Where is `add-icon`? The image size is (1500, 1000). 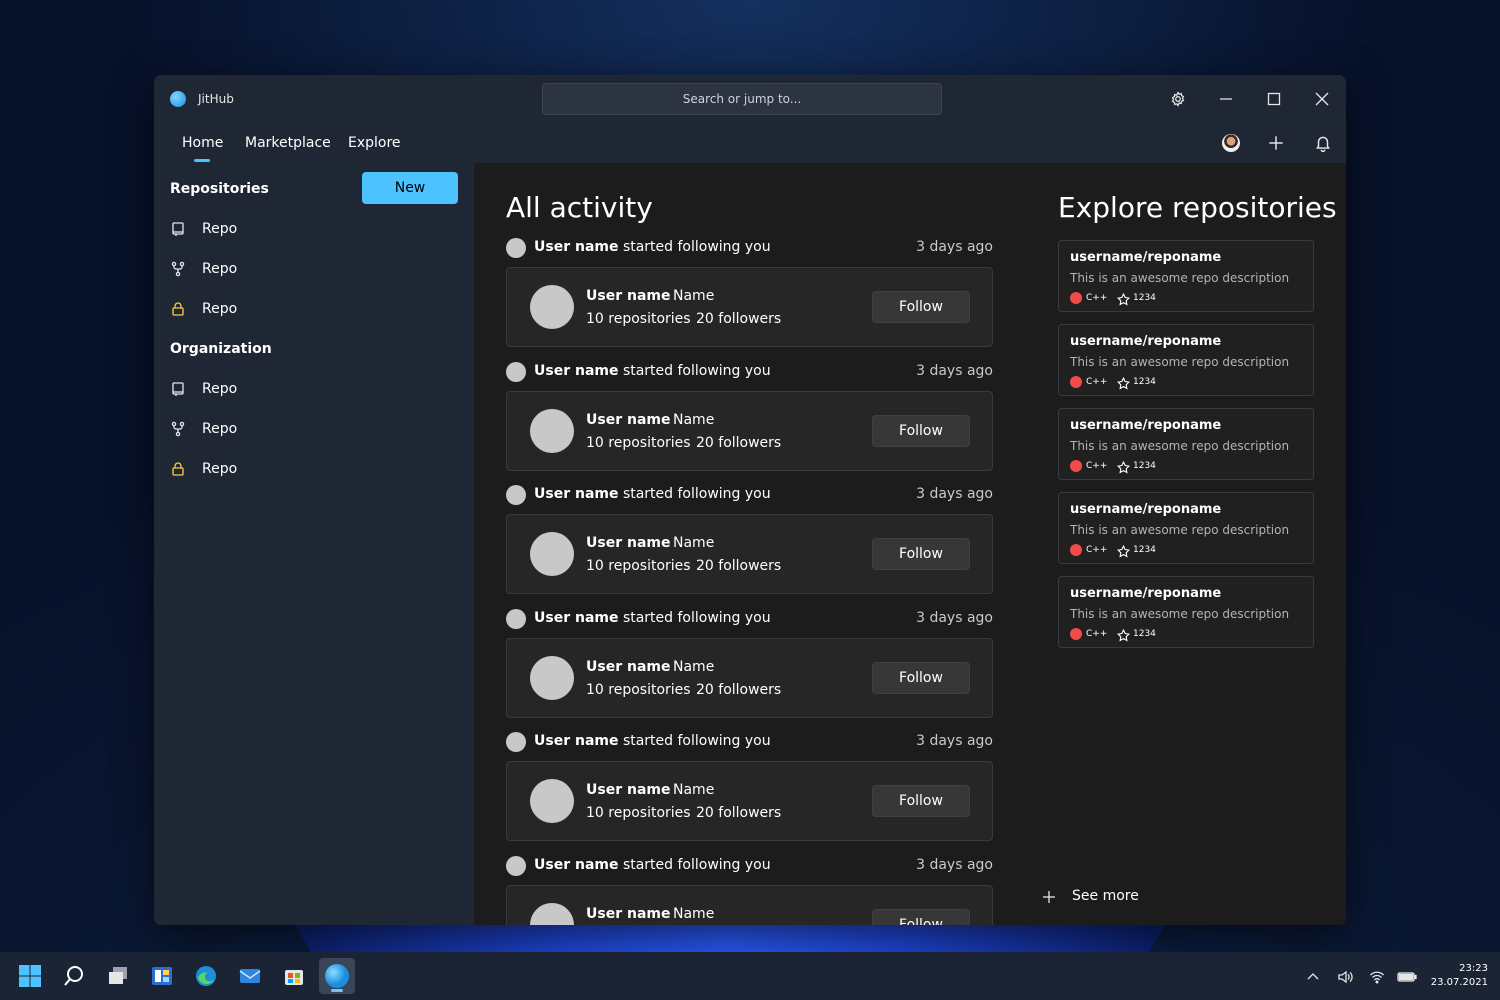 add-icon is located at coordinates (1276, 143).